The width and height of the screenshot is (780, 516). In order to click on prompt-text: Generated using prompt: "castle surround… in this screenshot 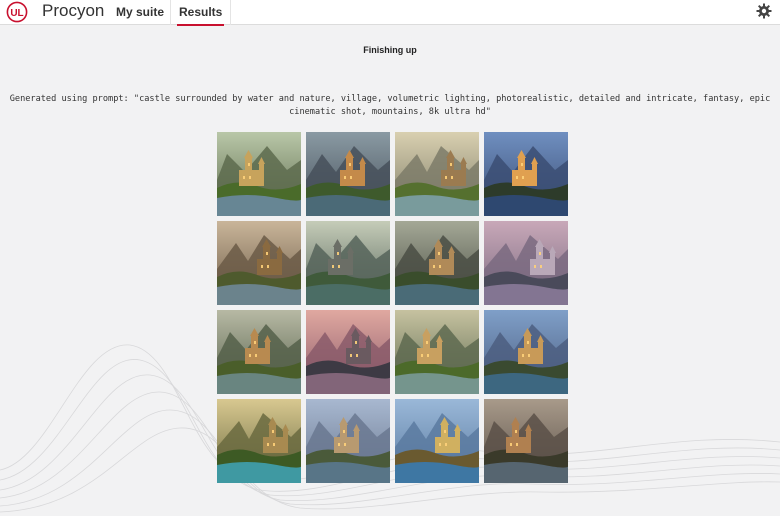, I will do `click(390, 105)`.